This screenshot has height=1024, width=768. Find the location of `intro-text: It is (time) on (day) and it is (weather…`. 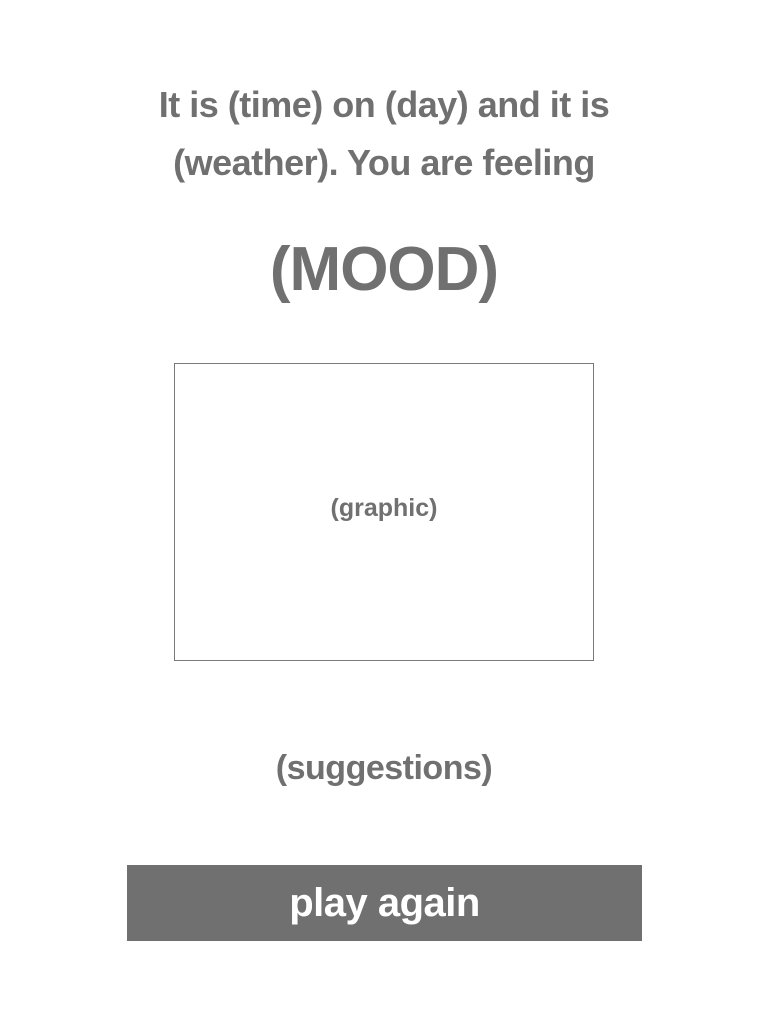

intro-text: It is (time) on (day) and it is (weather… is located at coordinates (384, 134).